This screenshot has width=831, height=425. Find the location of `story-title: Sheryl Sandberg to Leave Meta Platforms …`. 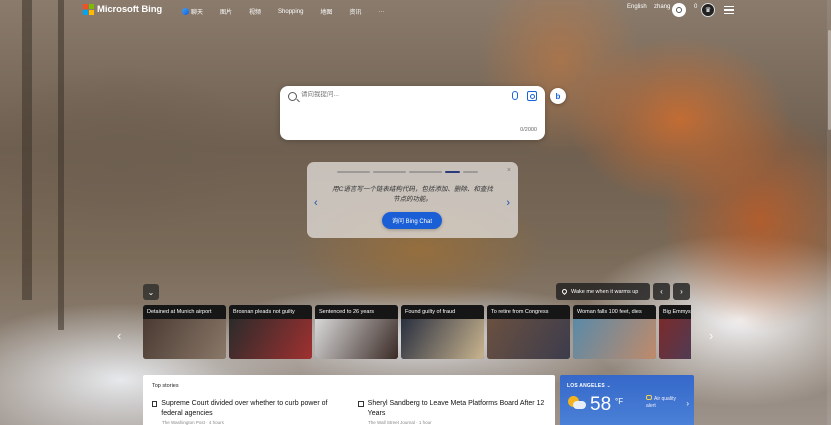

story-title: Sheryl Sandberg to Leave Meta Platforms … is located at coordinates (458, 408).